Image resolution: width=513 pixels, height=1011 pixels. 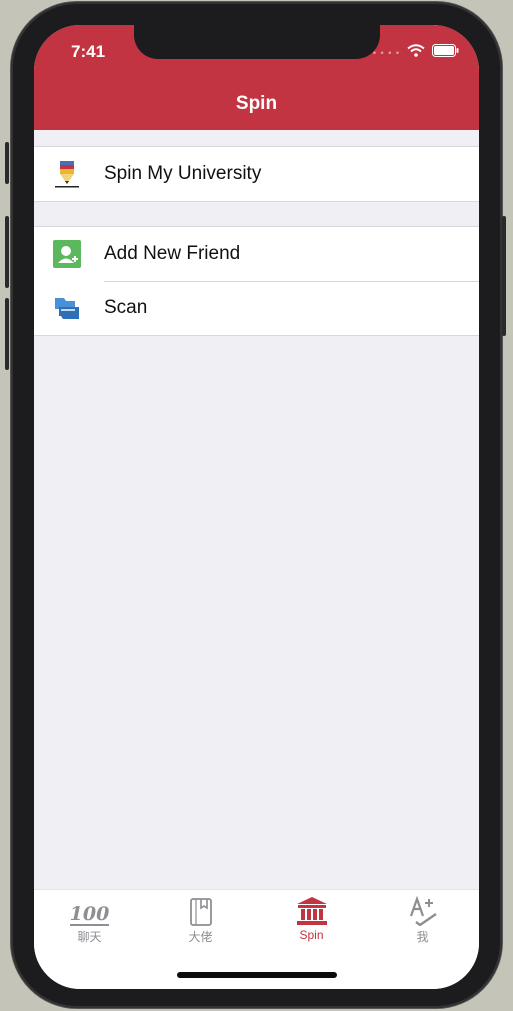 I want to click on power-button, so click(x=504, y=276).